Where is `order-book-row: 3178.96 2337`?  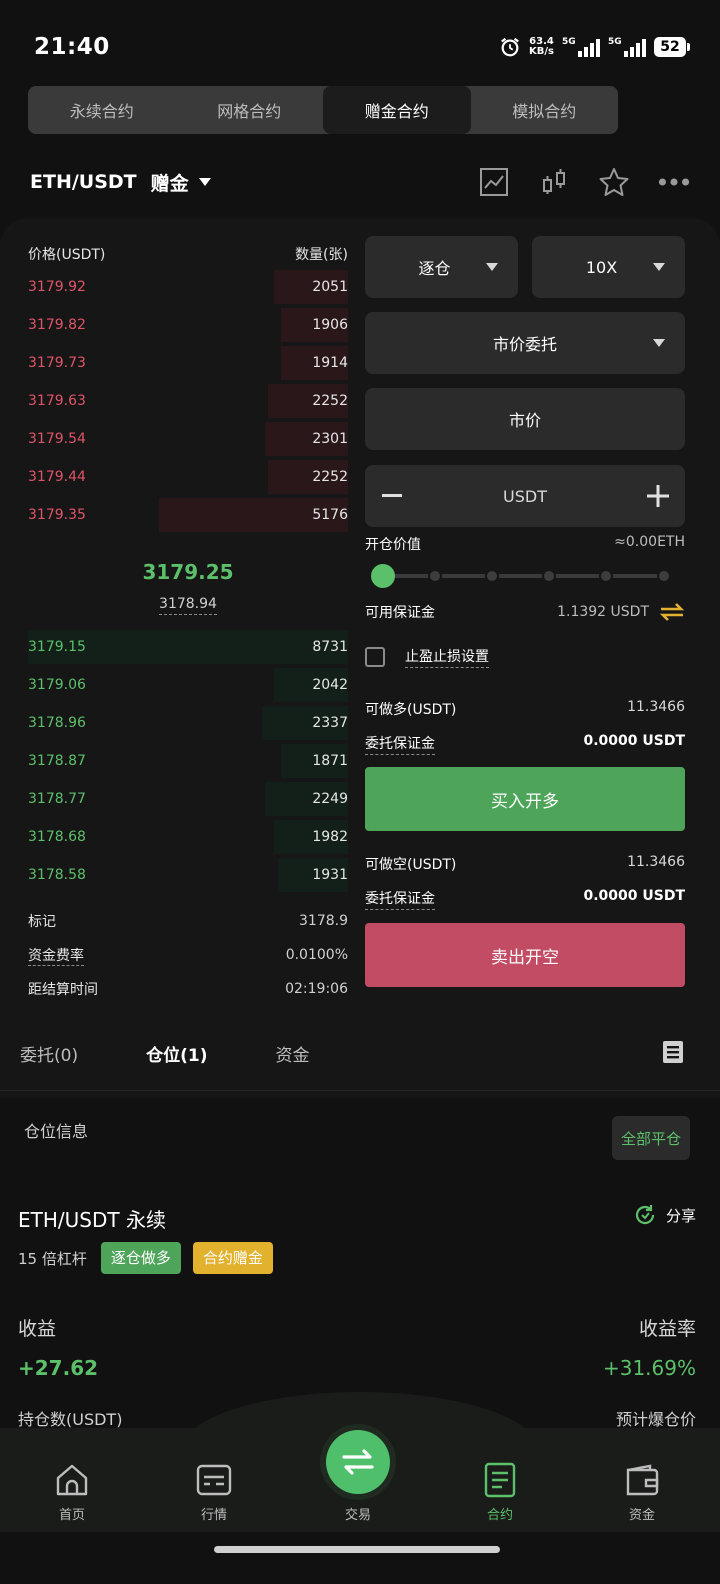
order-book-row: 3178.96 2337 is located at coordinates (188, 723).